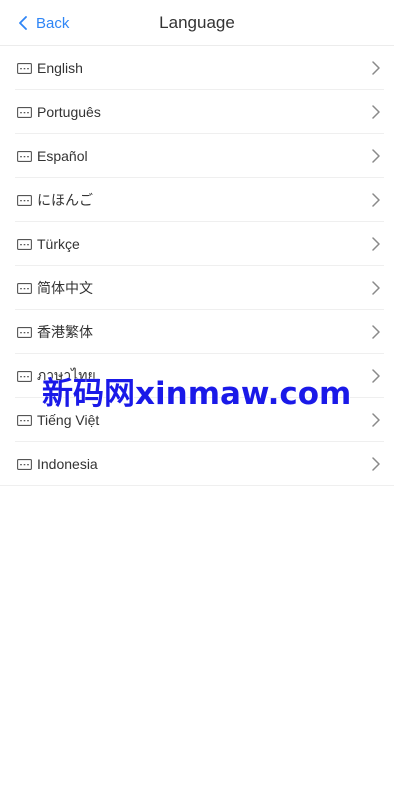 The height and width of the screenshot is (800, 394). I want to click on language-label: 香港繁体, so click(65, 332).